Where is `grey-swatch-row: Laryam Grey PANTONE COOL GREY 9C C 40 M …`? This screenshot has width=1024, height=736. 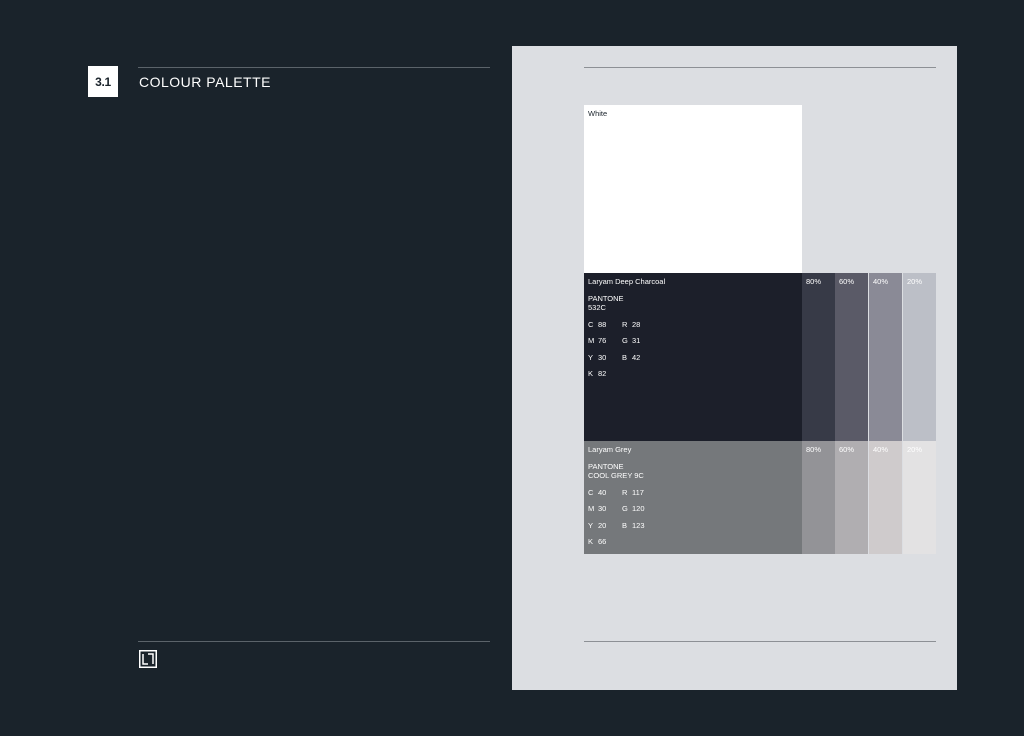
grey-swatch-row: Laryam Grey PANTONE COOL GREY 9C C 40 M … is located at coordinates (760, 497).